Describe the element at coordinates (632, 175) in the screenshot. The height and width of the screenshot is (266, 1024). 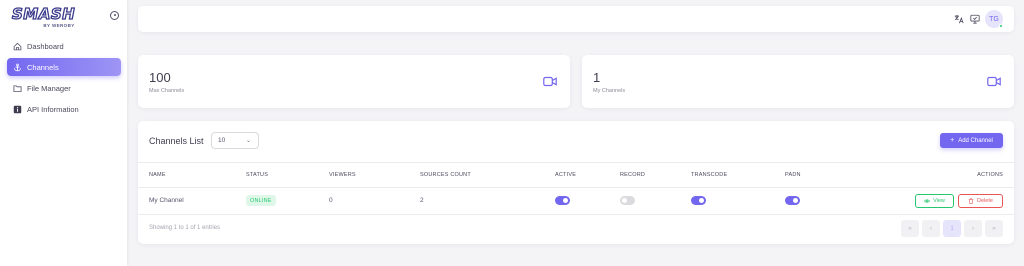
I see `column-header-record: RECORD` at that location.